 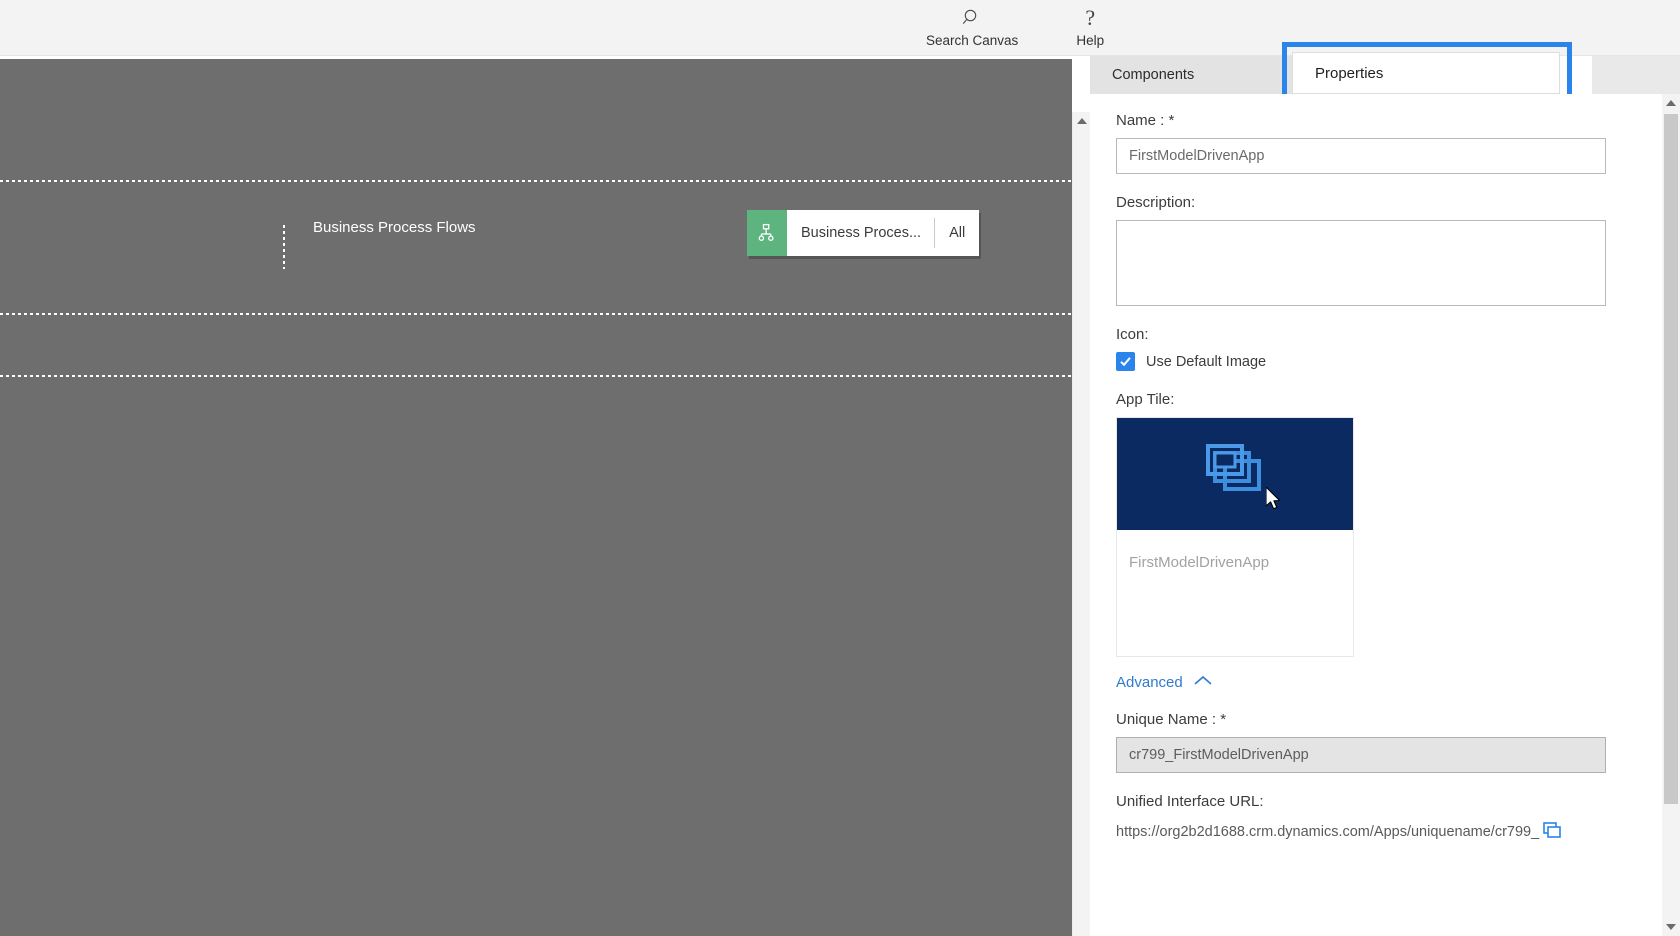 I want to click on tab-components-label: Components, so click(x=1153, y=75).